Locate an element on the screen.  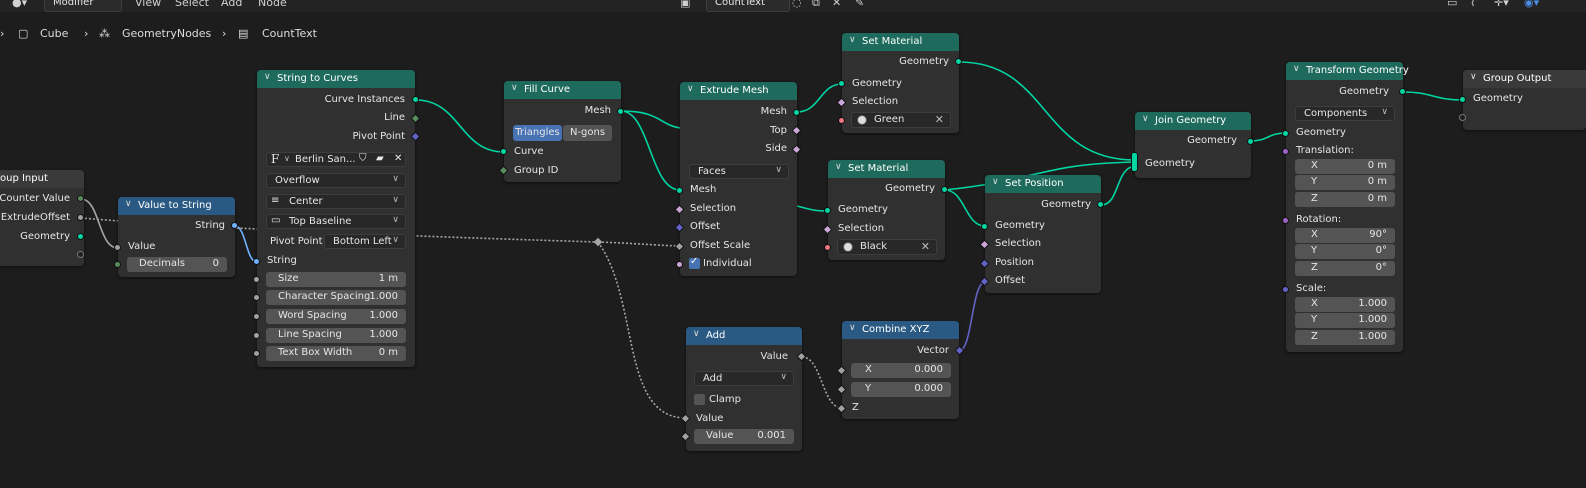
material-selector: Green ✕ is located at coordinates (901, 120).